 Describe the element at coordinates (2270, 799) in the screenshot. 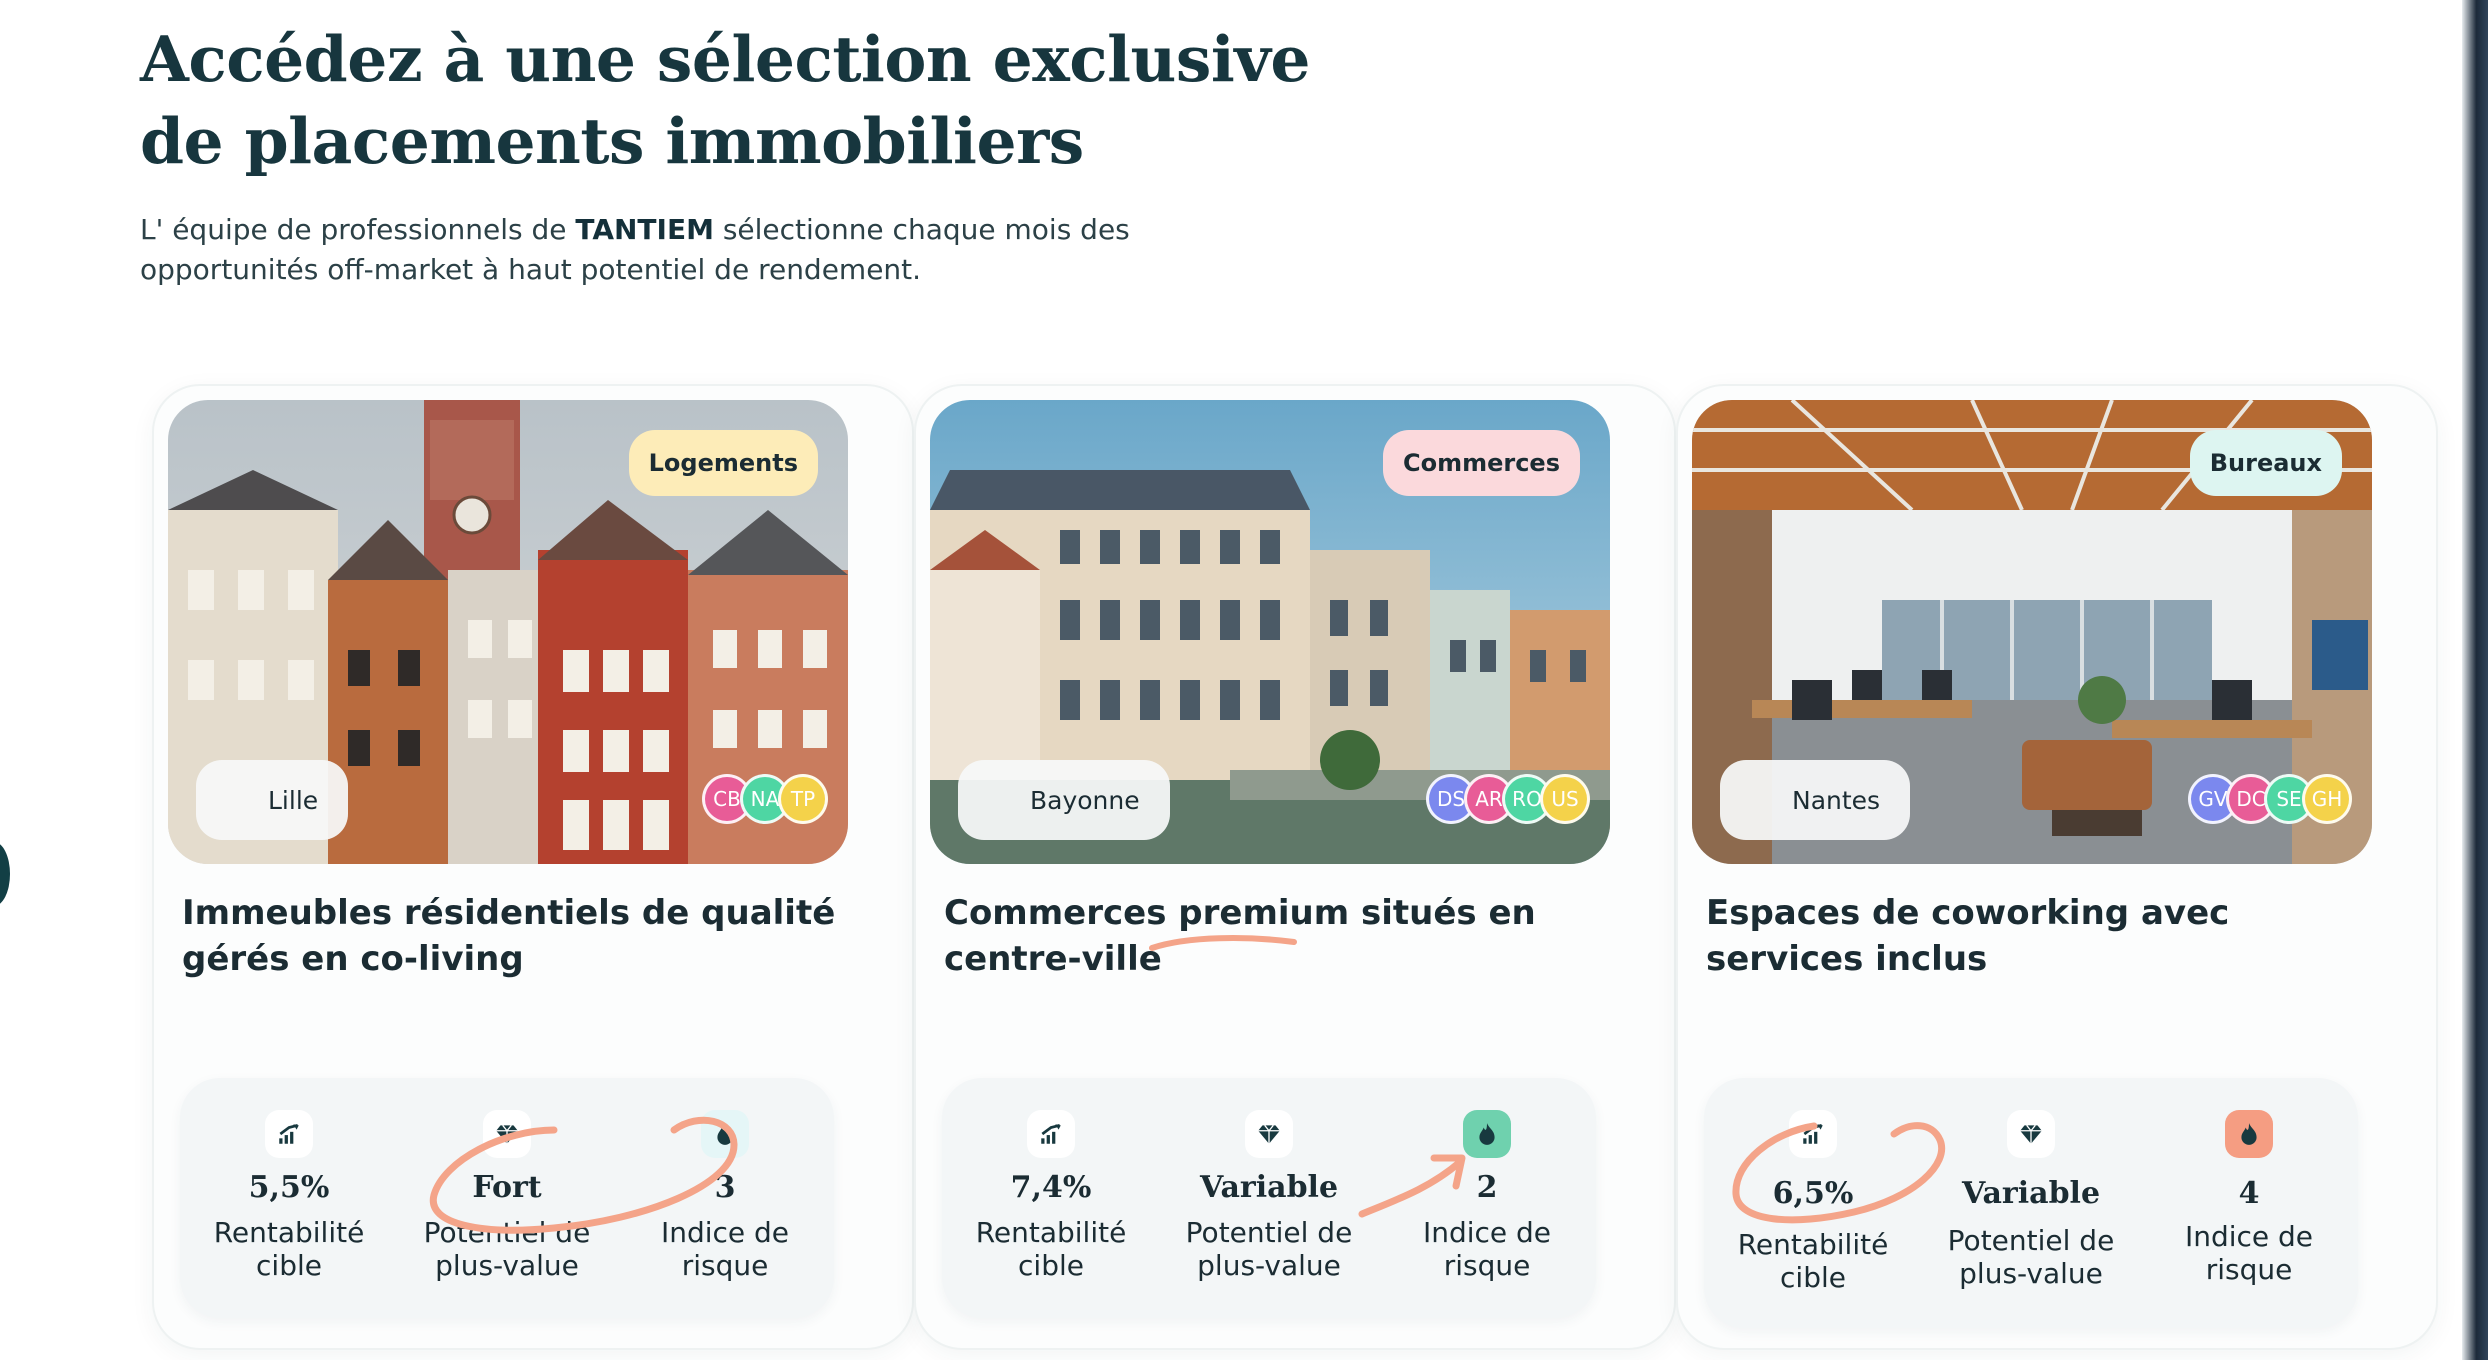

I see `investor-avatars: GV DC SE GH` at that location.